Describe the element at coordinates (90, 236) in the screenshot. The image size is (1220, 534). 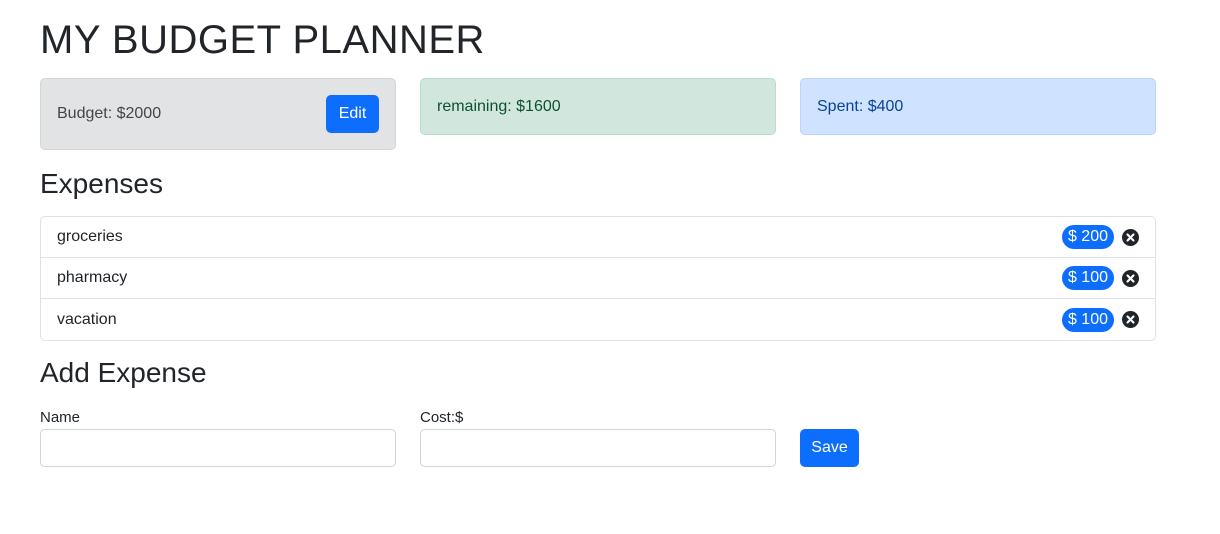
I see `expense-name: groceries` at that location.